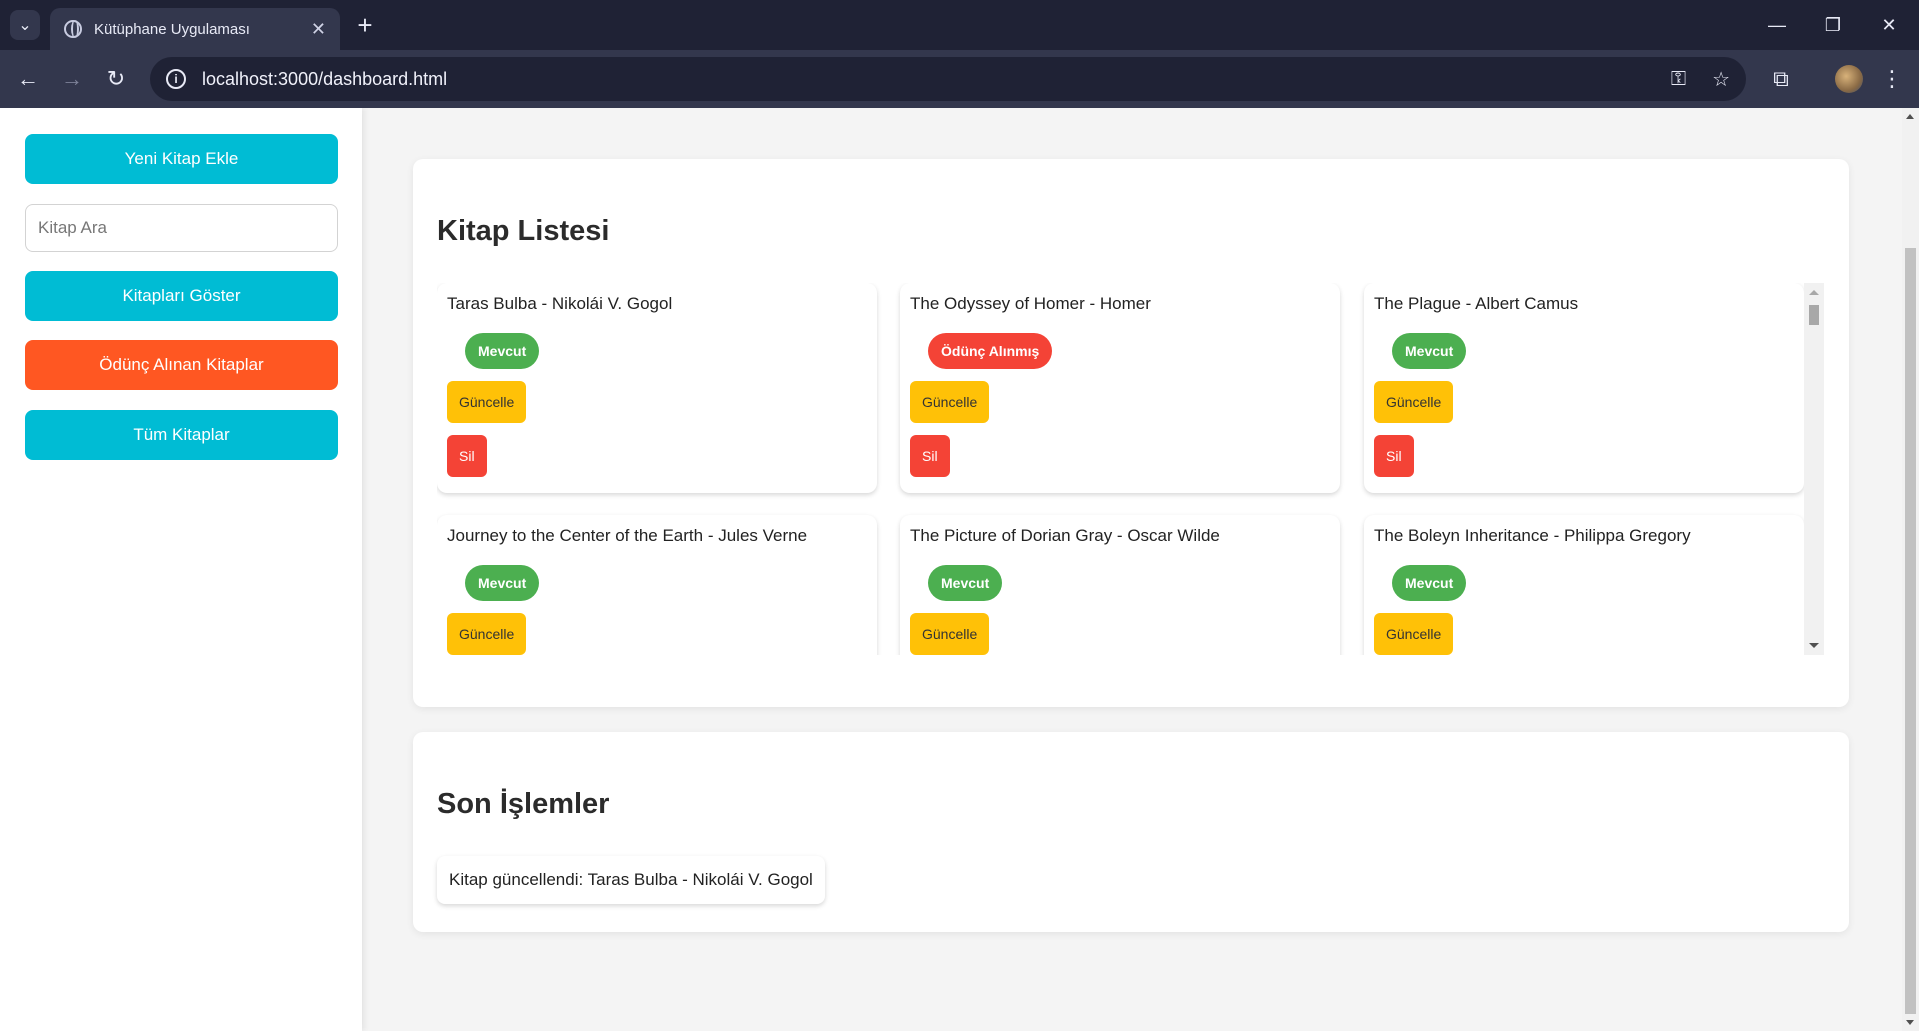 Image resolution: width=1919 pixels, height=1031 pixels. I want to click on all-books-button: Tüm Kitaplar, so click(181, 435).